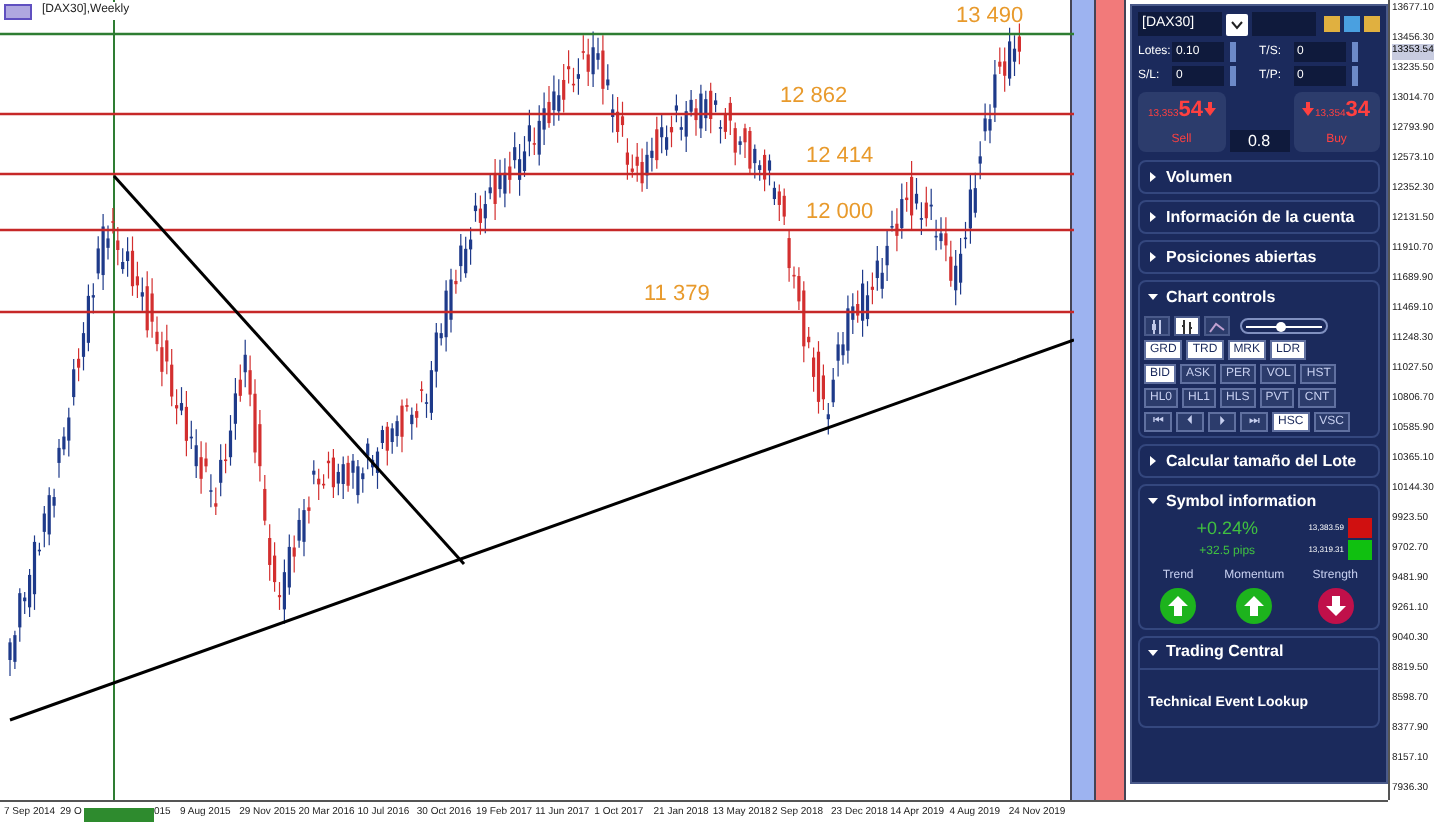 The image size is (1440, 826). Describe the element at coordinates (1227, 529) in the screenshot. I see `change-percent: +0.24%` at that location.